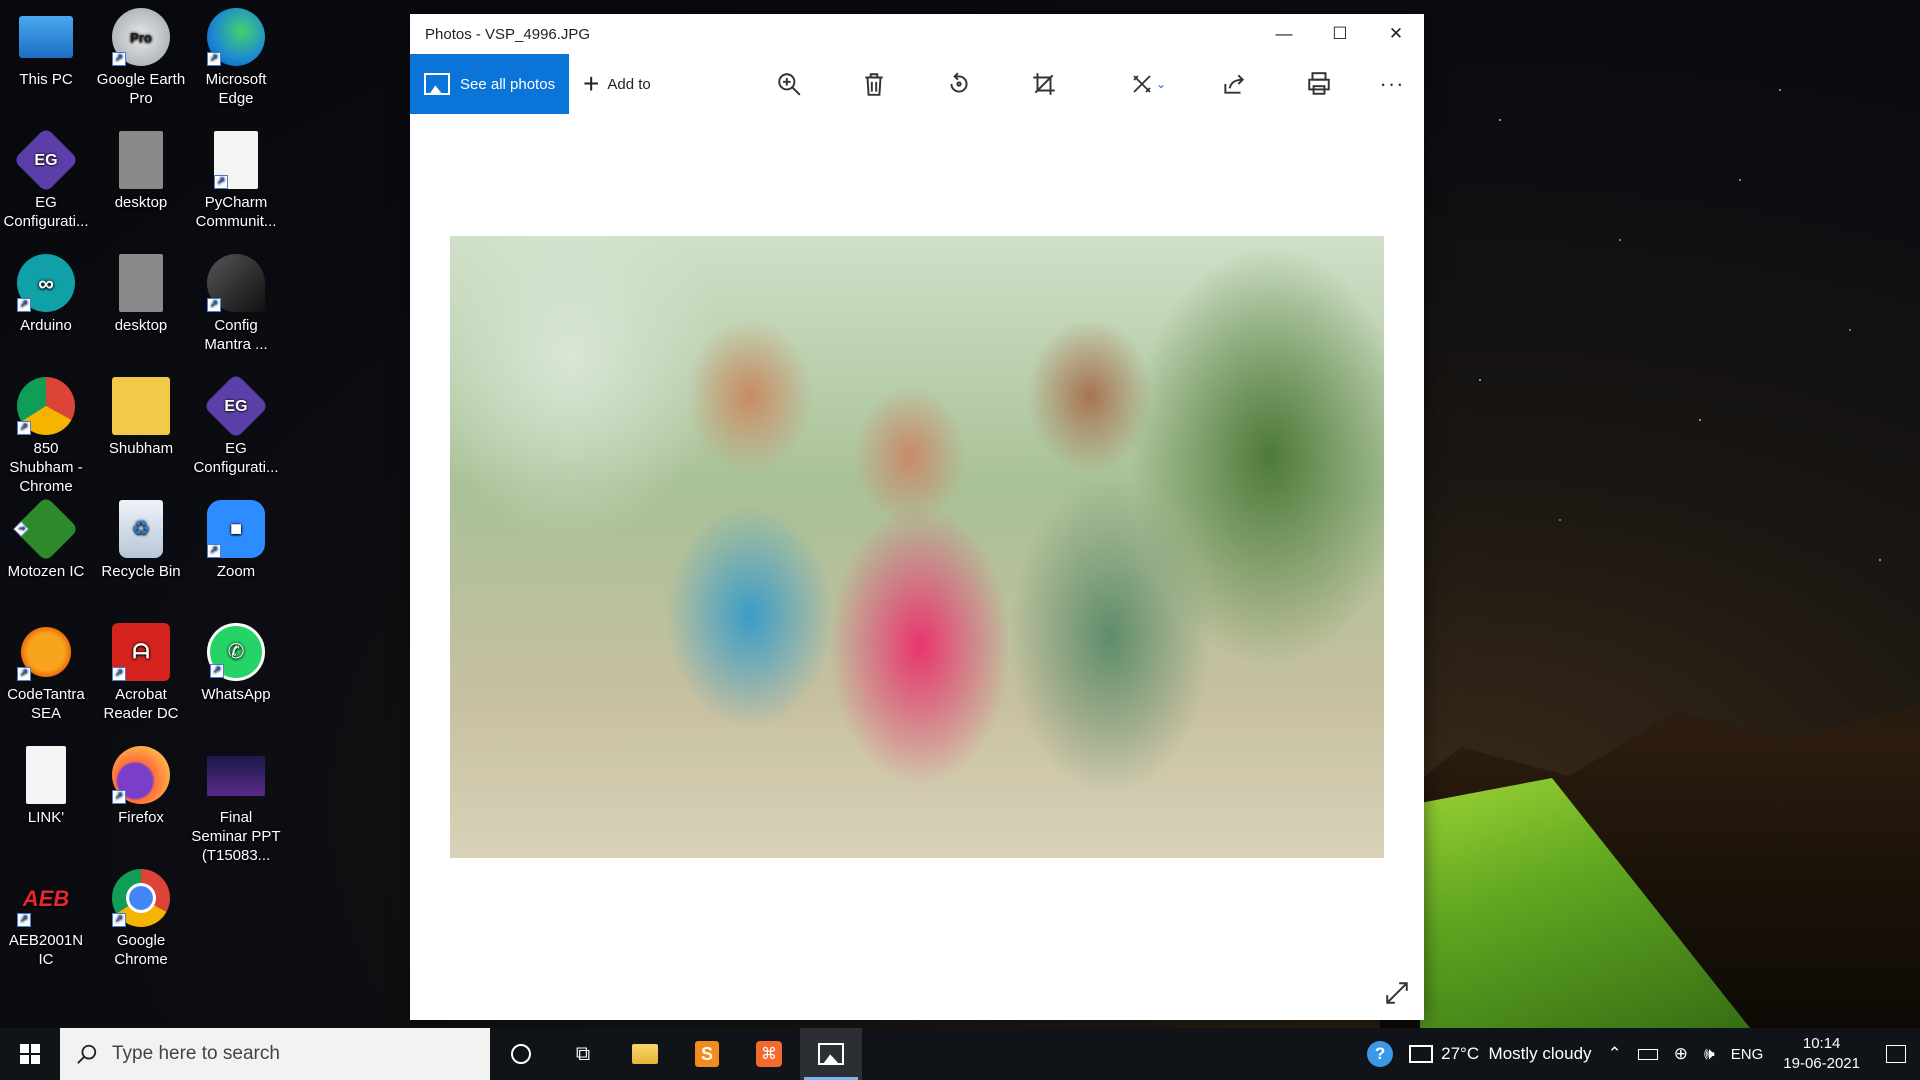  I want to click on desktop-icon-firefox: ↗ Firefox, so click(141, 786).